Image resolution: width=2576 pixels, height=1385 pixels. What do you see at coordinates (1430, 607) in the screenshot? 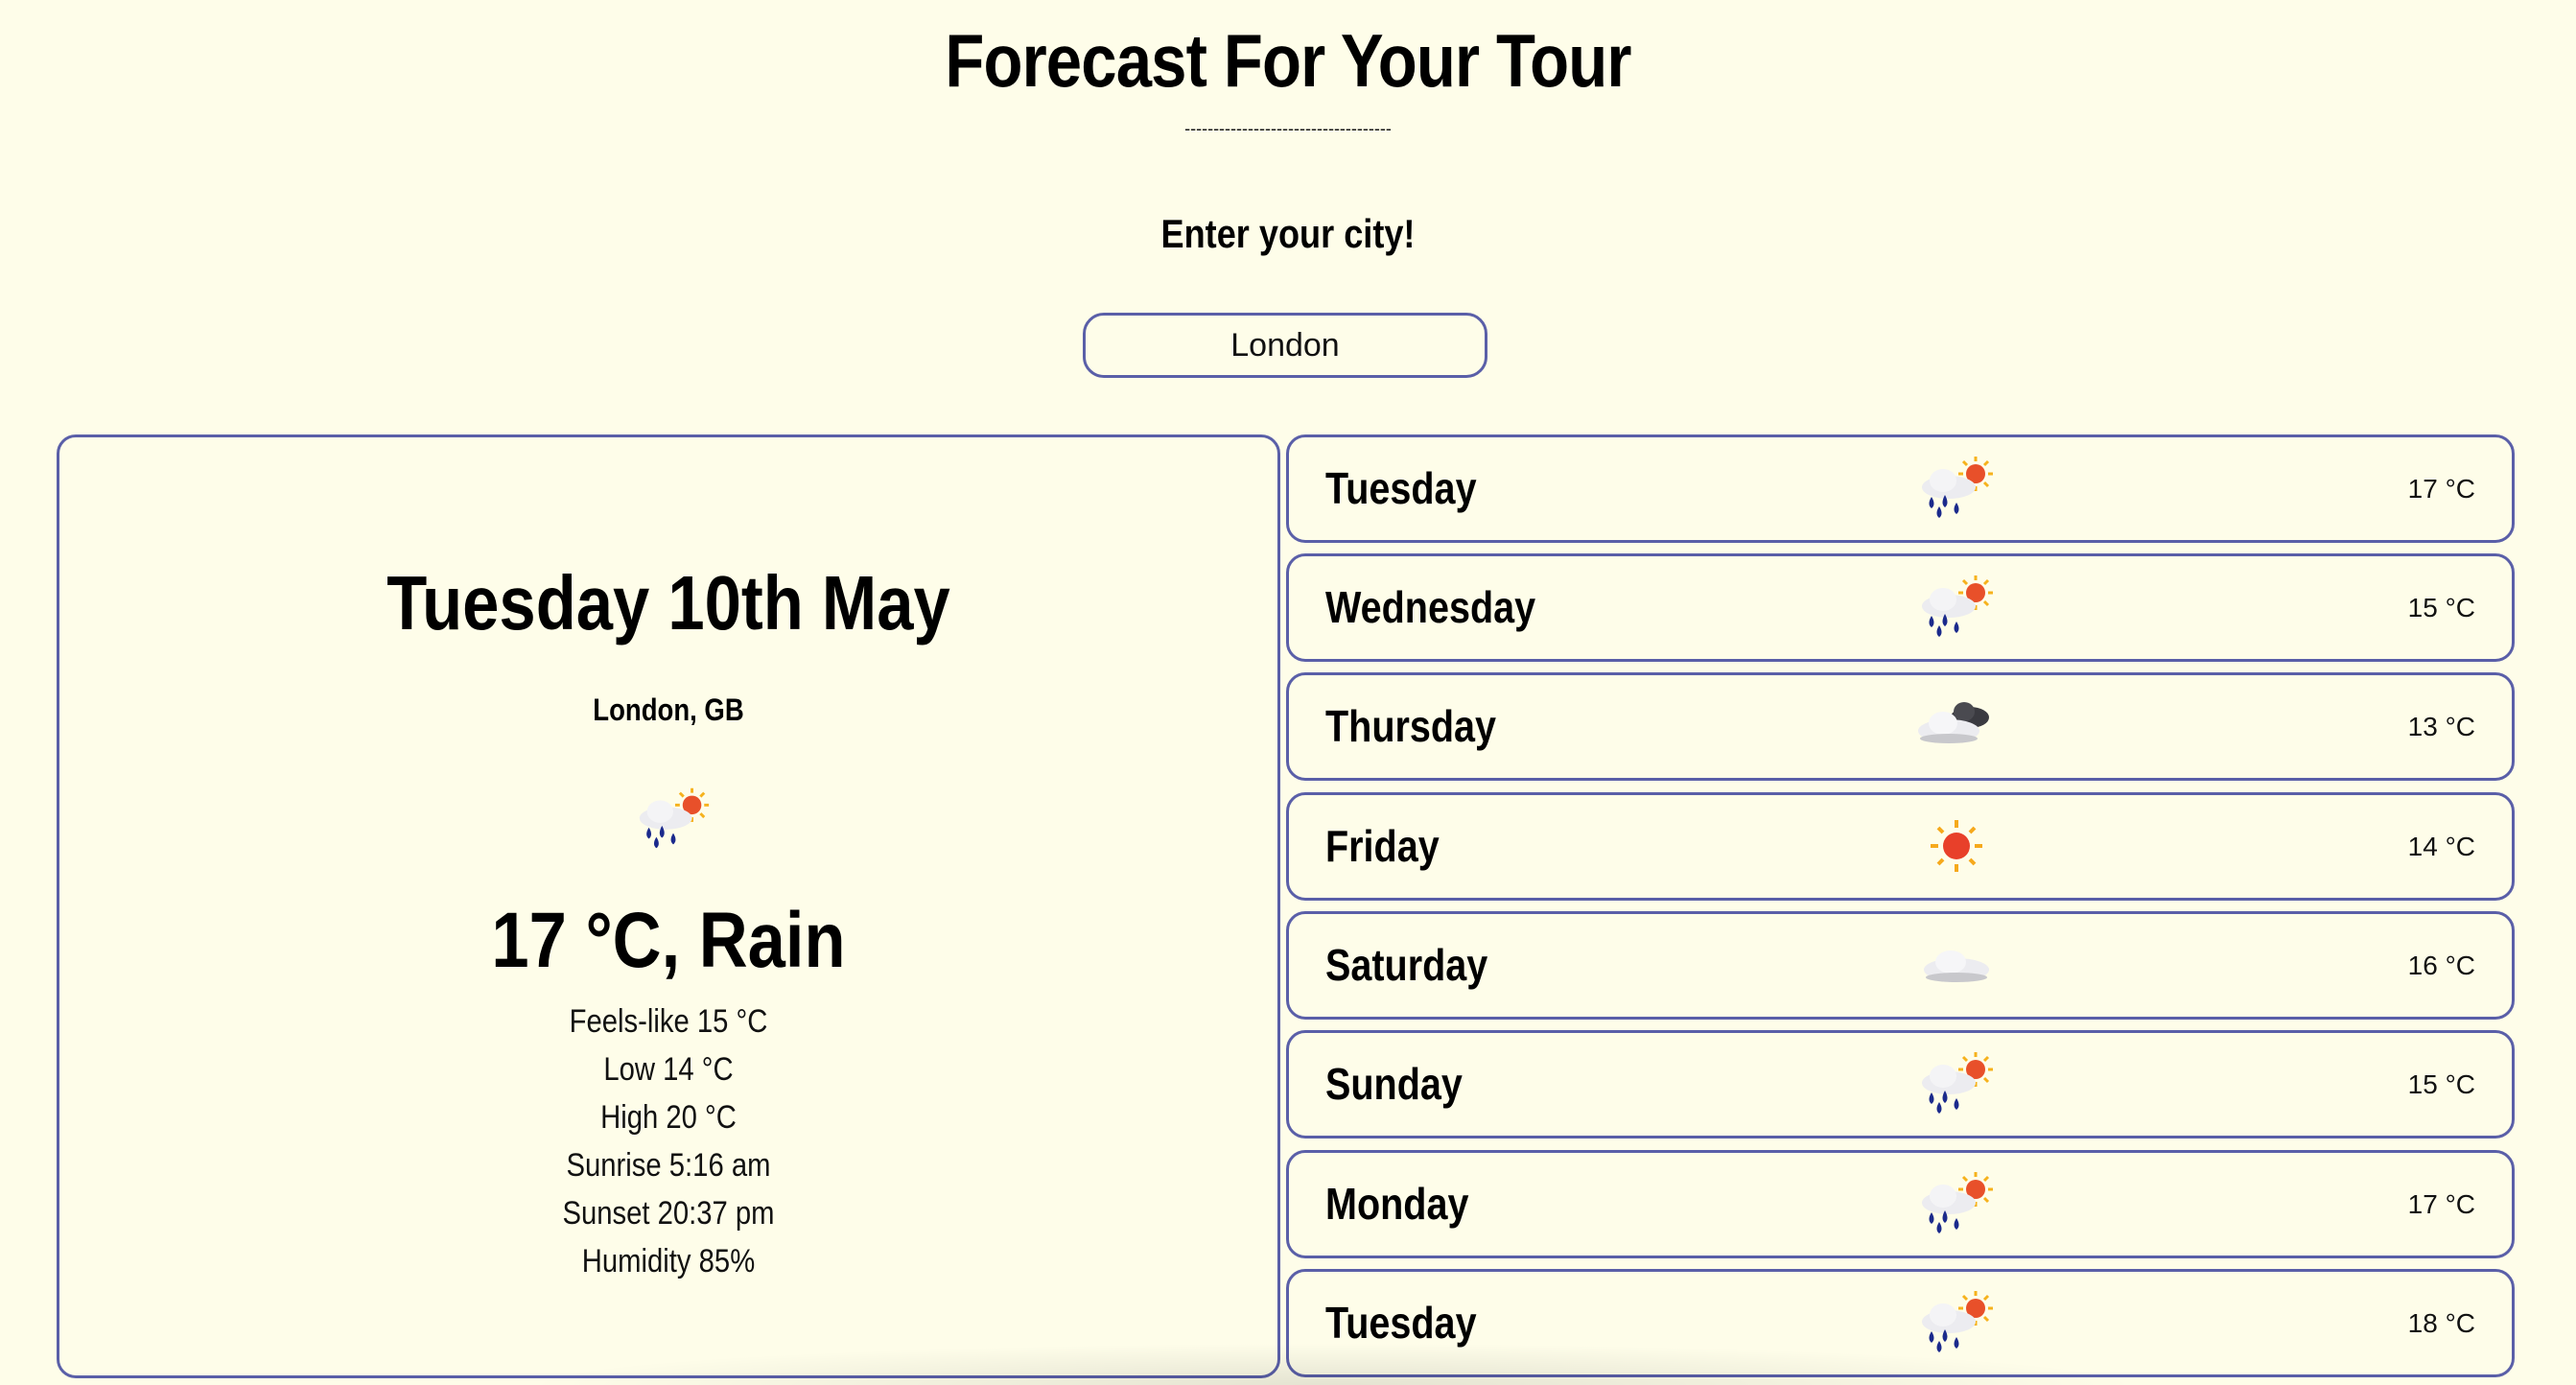
I see `forecast-day-name: Wednesday` at bounding box center [1430, 607].